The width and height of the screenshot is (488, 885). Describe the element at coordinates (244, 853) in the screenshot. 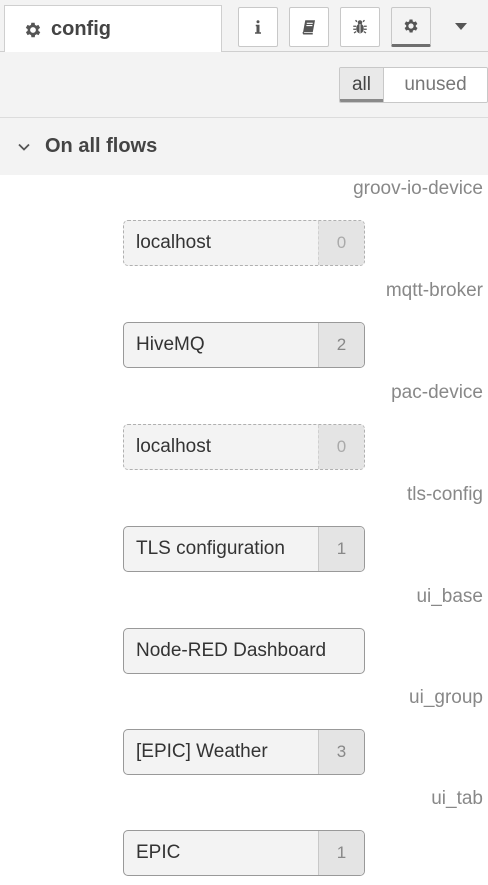

I see `config-node: EPIC 1` at that location.